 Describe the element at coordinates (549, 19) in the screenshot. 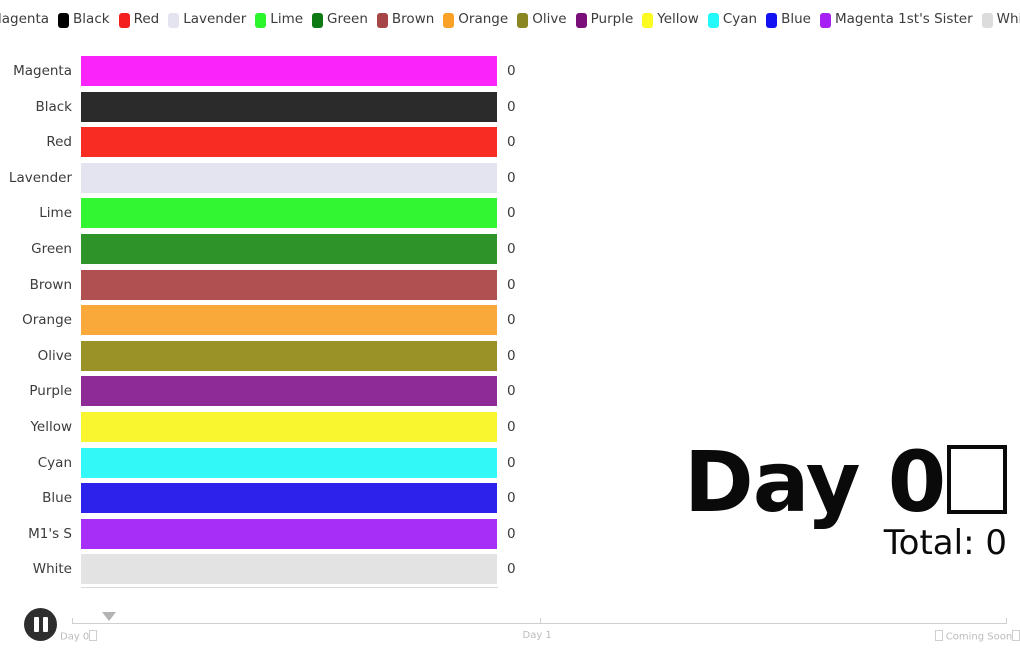

I see `legend-item-label: Olive` at that location.